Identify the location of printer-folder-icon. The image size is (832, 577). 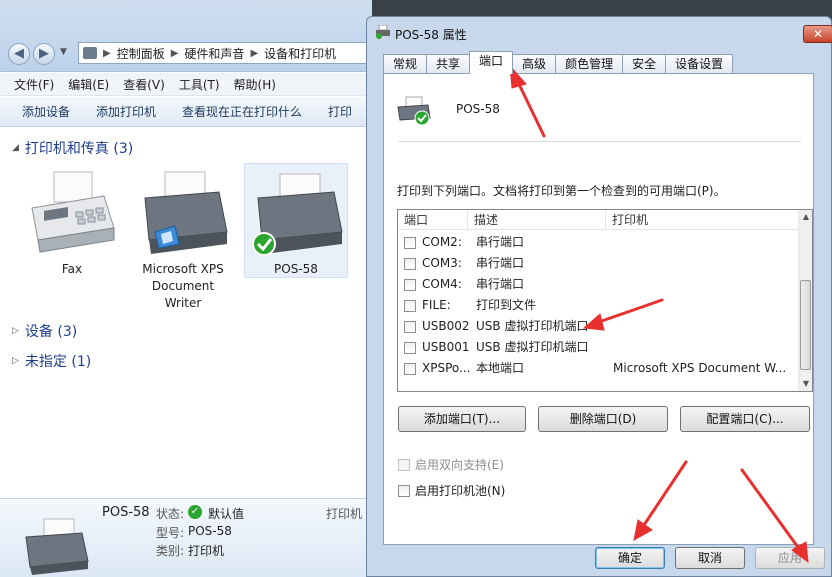
(90, 53).